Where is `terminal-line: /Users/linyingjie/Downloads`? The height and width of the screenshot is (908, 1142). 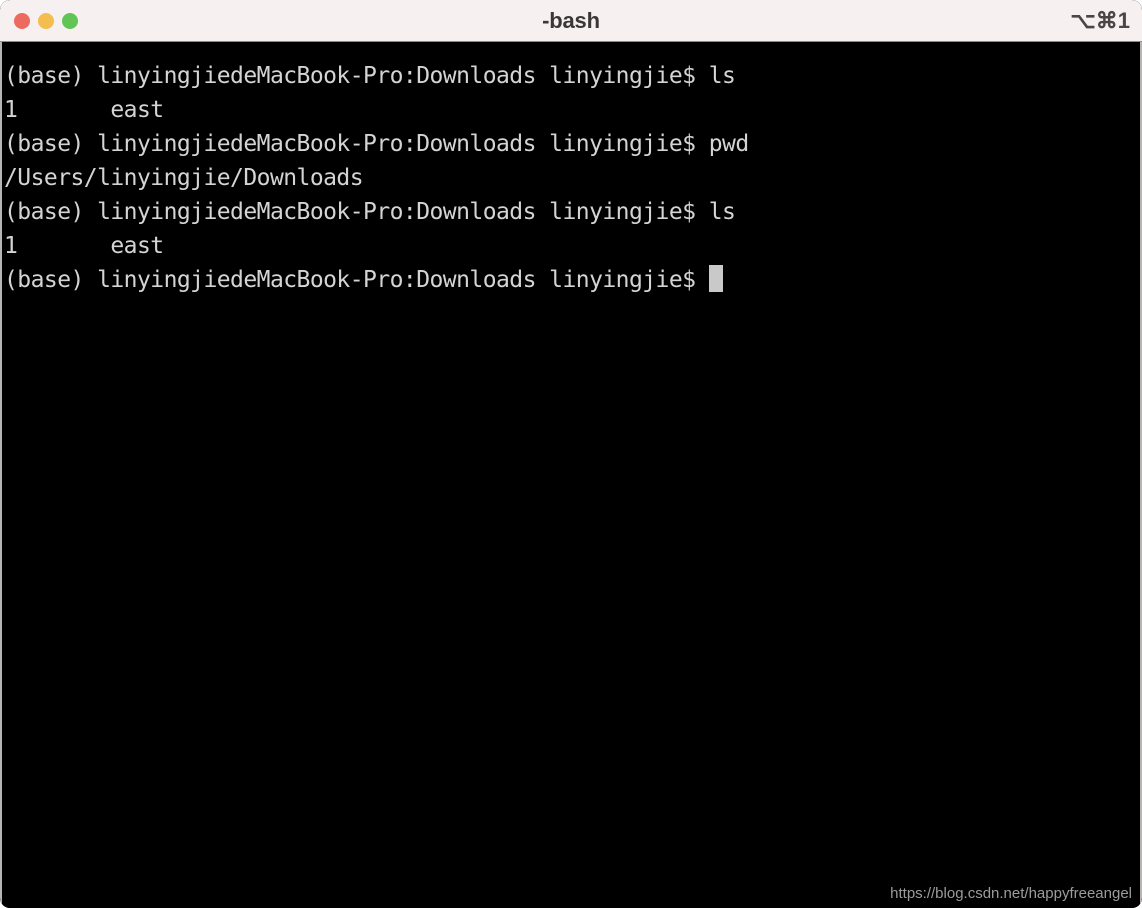 terminal-line: /Users/linyingjie/Downloads is located at coordinates (184, 178).